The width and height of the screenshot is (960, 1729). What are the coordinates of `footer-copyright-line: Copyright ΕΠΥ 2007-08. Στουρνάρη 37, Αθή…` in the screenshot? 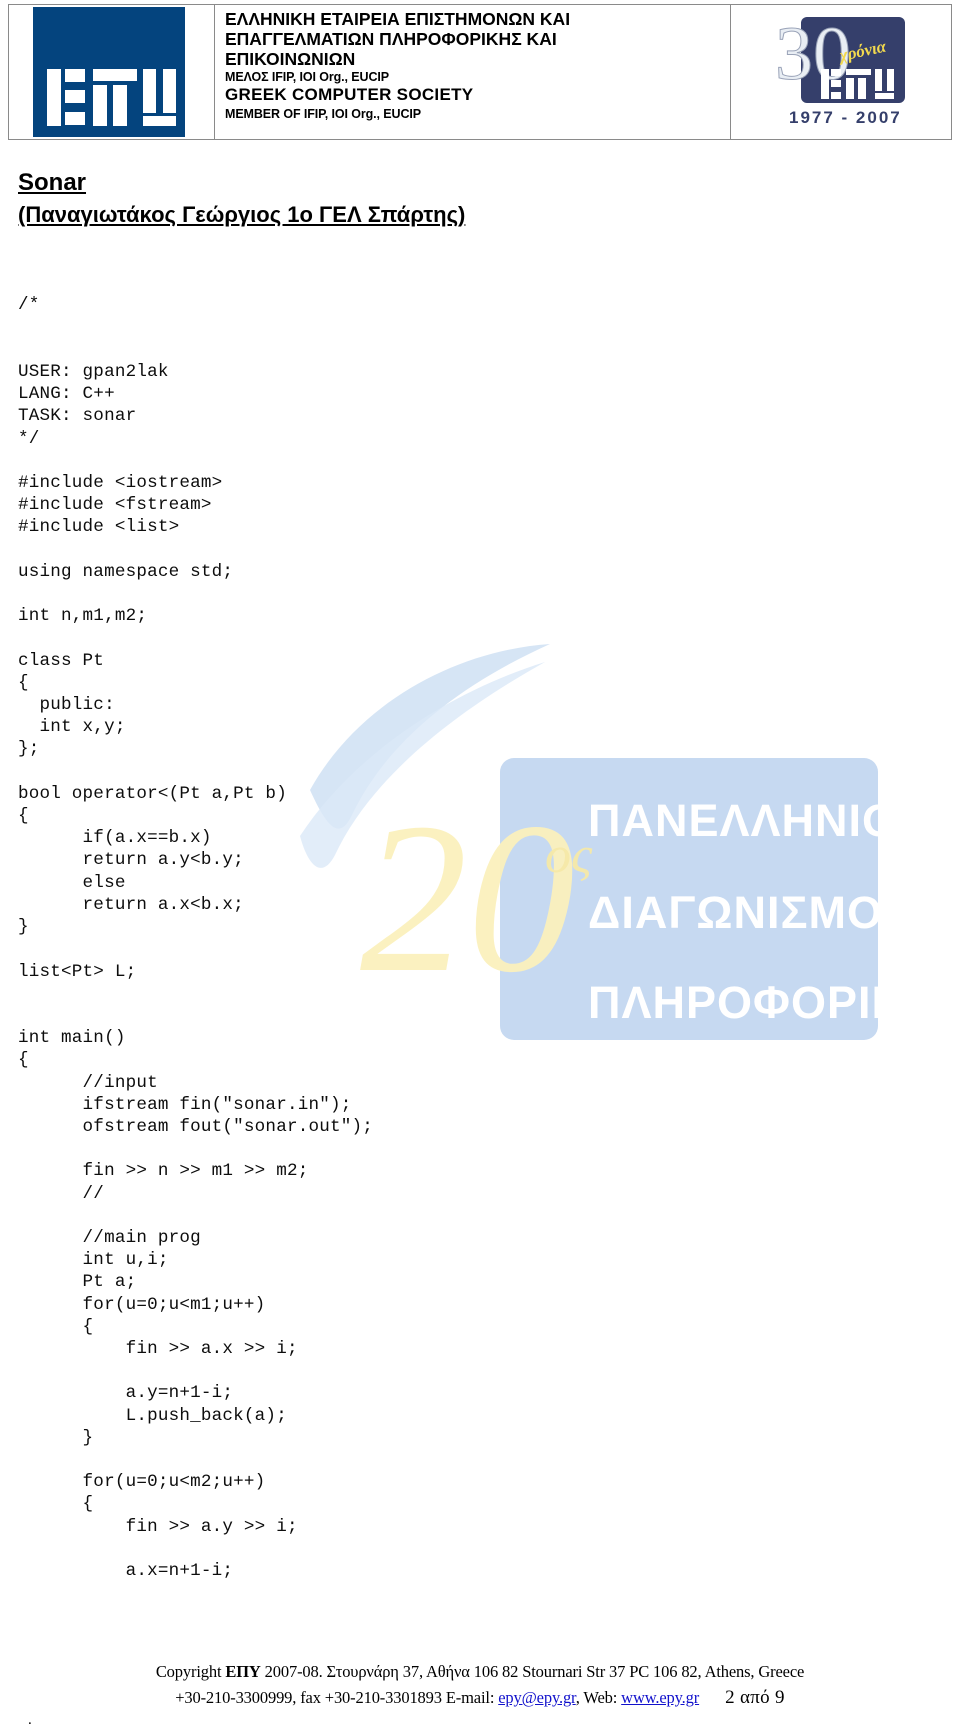 It's located at (480, 1672).